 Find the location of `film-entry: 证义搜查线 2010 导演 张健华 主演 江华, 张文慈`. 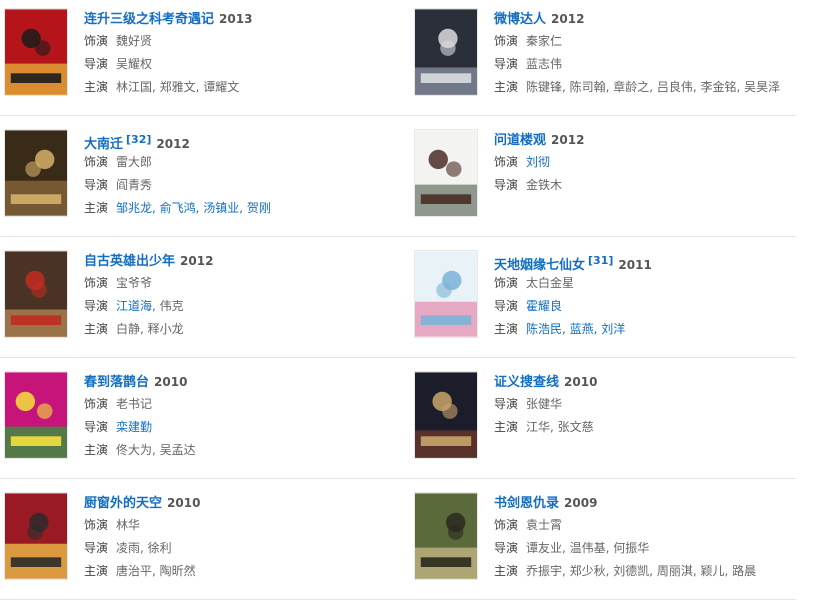

film-entry: 证义搜查线 2010 导演 张健华 主演 江华, 张文慈 is located at coordinates (614, 423).